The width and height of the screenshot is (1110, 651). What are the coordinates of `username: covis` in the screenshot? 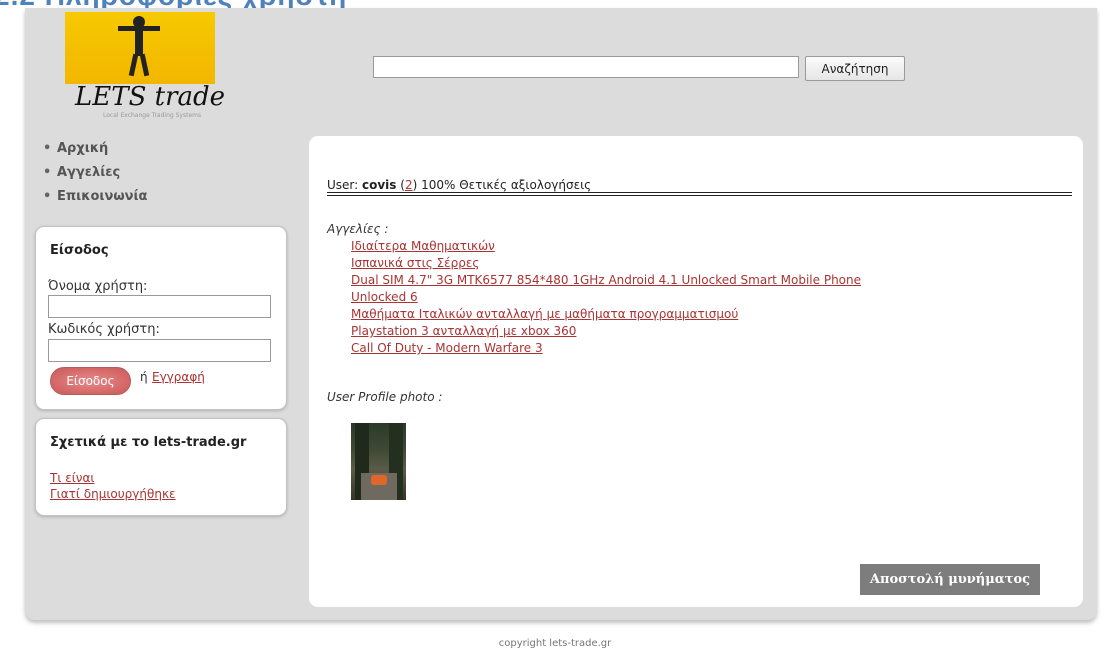 It's located at (379, 185).